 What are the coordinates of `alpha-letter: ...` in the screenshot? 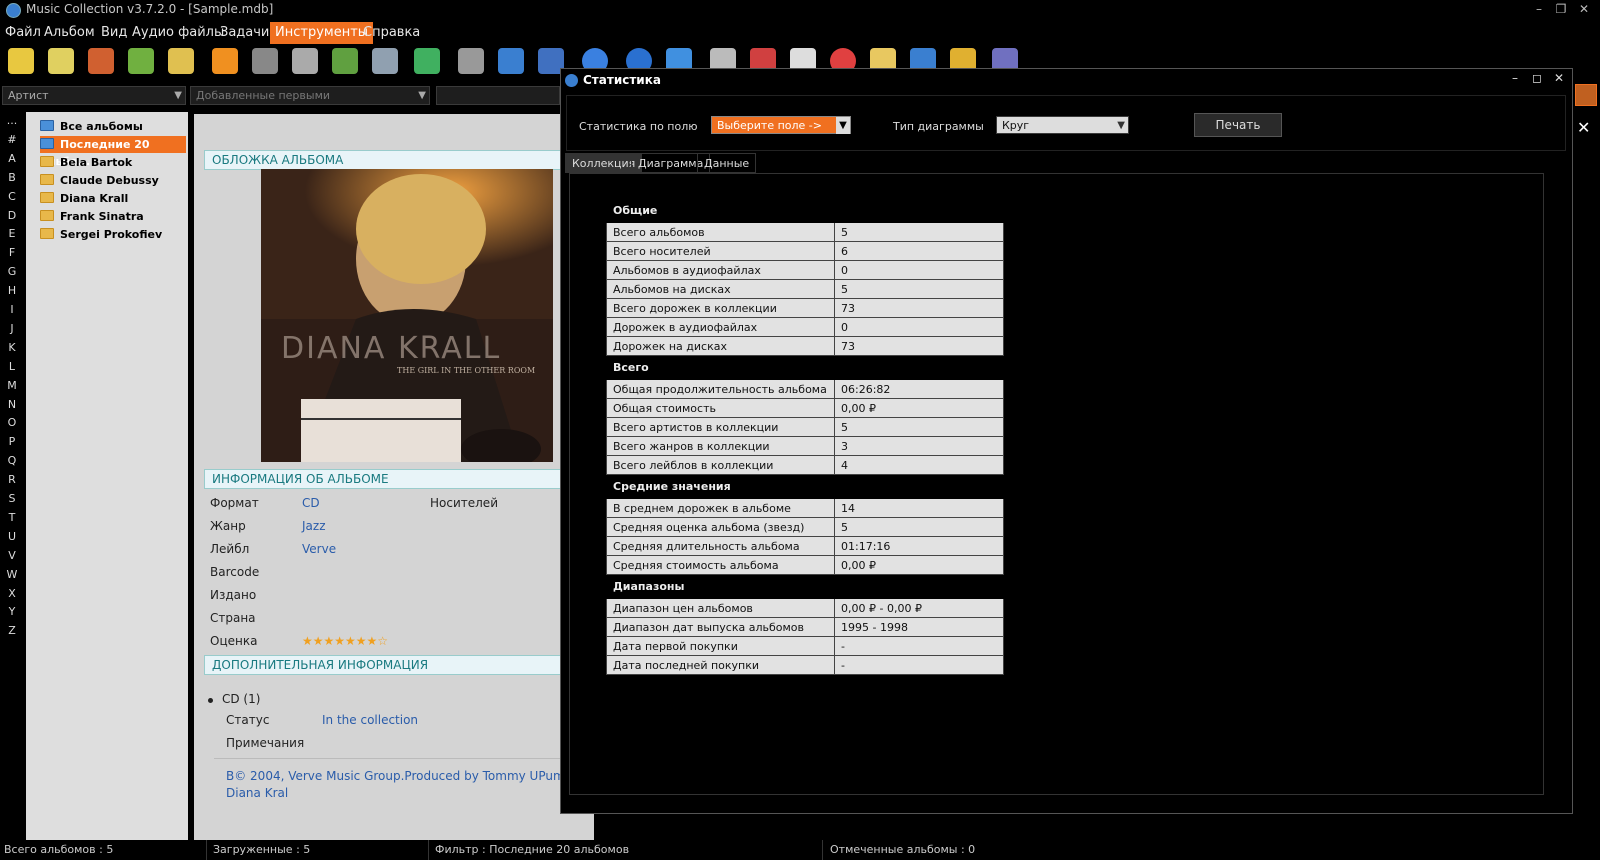 It's located at (12, 120).